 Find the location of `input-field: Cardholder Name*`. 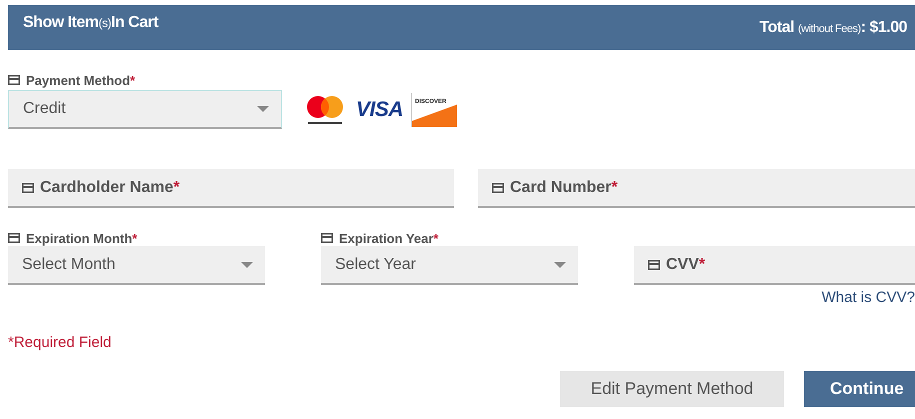

input-field: Cardholder Name* is located at coordinates (231, 188).